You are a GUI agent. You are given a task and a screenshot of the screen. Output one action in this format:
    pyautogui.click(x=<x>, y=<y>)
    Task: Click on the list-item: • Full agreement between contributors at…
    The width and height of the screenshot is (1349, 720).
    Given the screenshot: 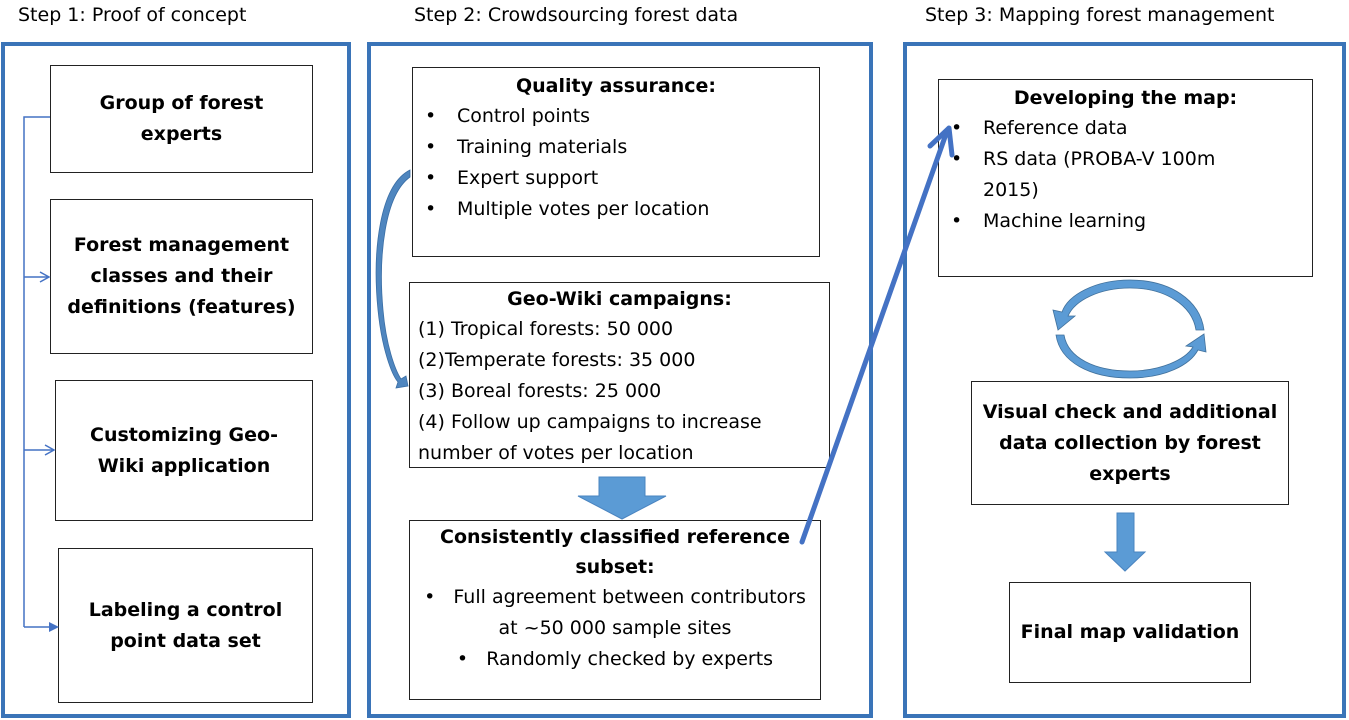 What is the action you would take?
    pyautogui.click(x=615, y=613)
    